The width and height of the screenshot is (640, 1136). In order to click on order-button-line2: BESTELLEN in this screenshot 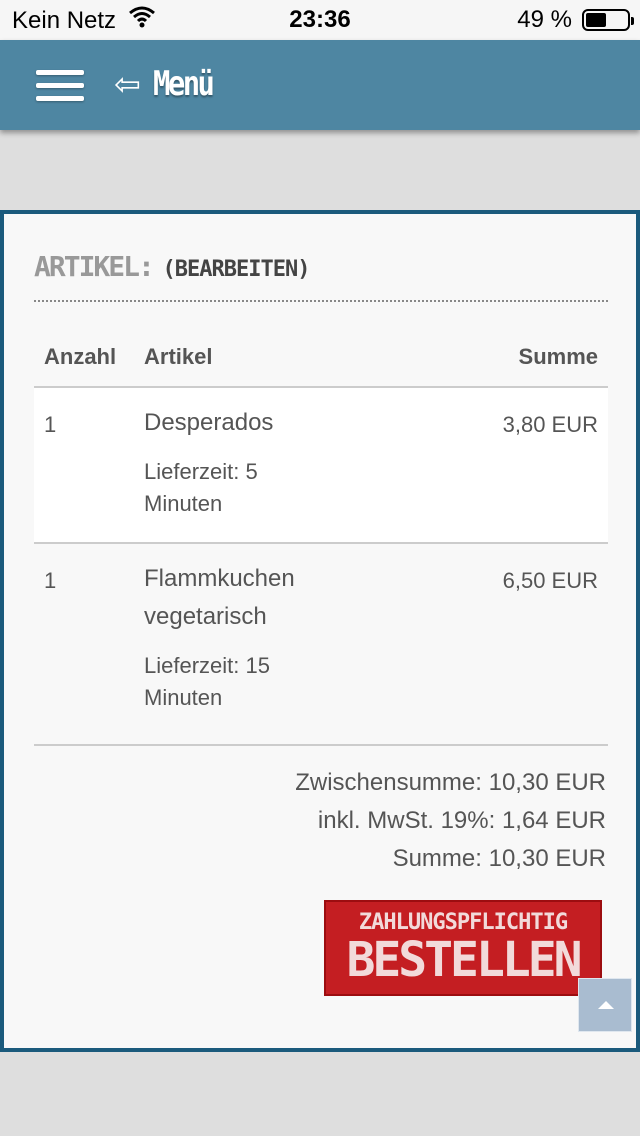, I will do `click(464, 960)`.